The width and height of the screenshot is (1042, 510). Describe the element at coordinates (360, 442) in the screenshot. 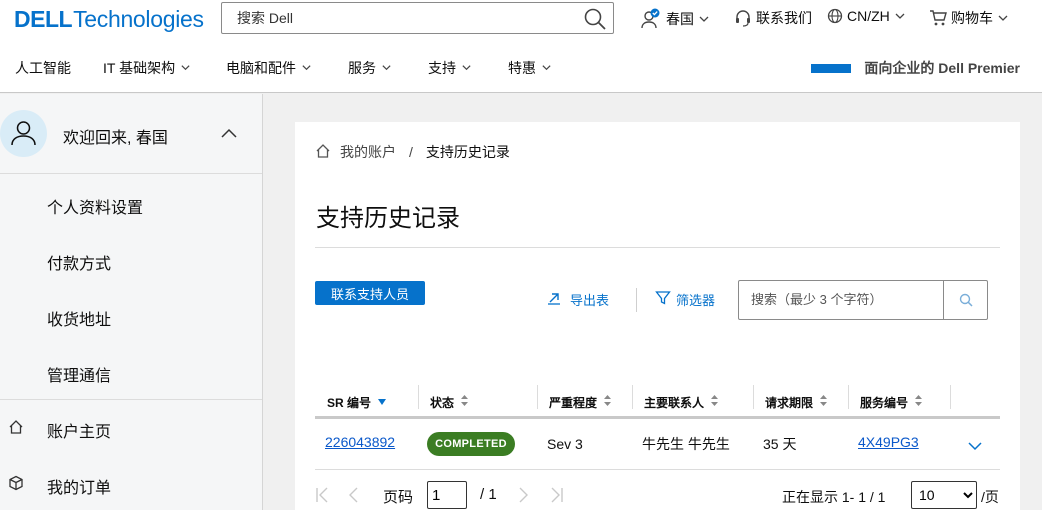

I see `sr-number-link: 226043892` at that location.